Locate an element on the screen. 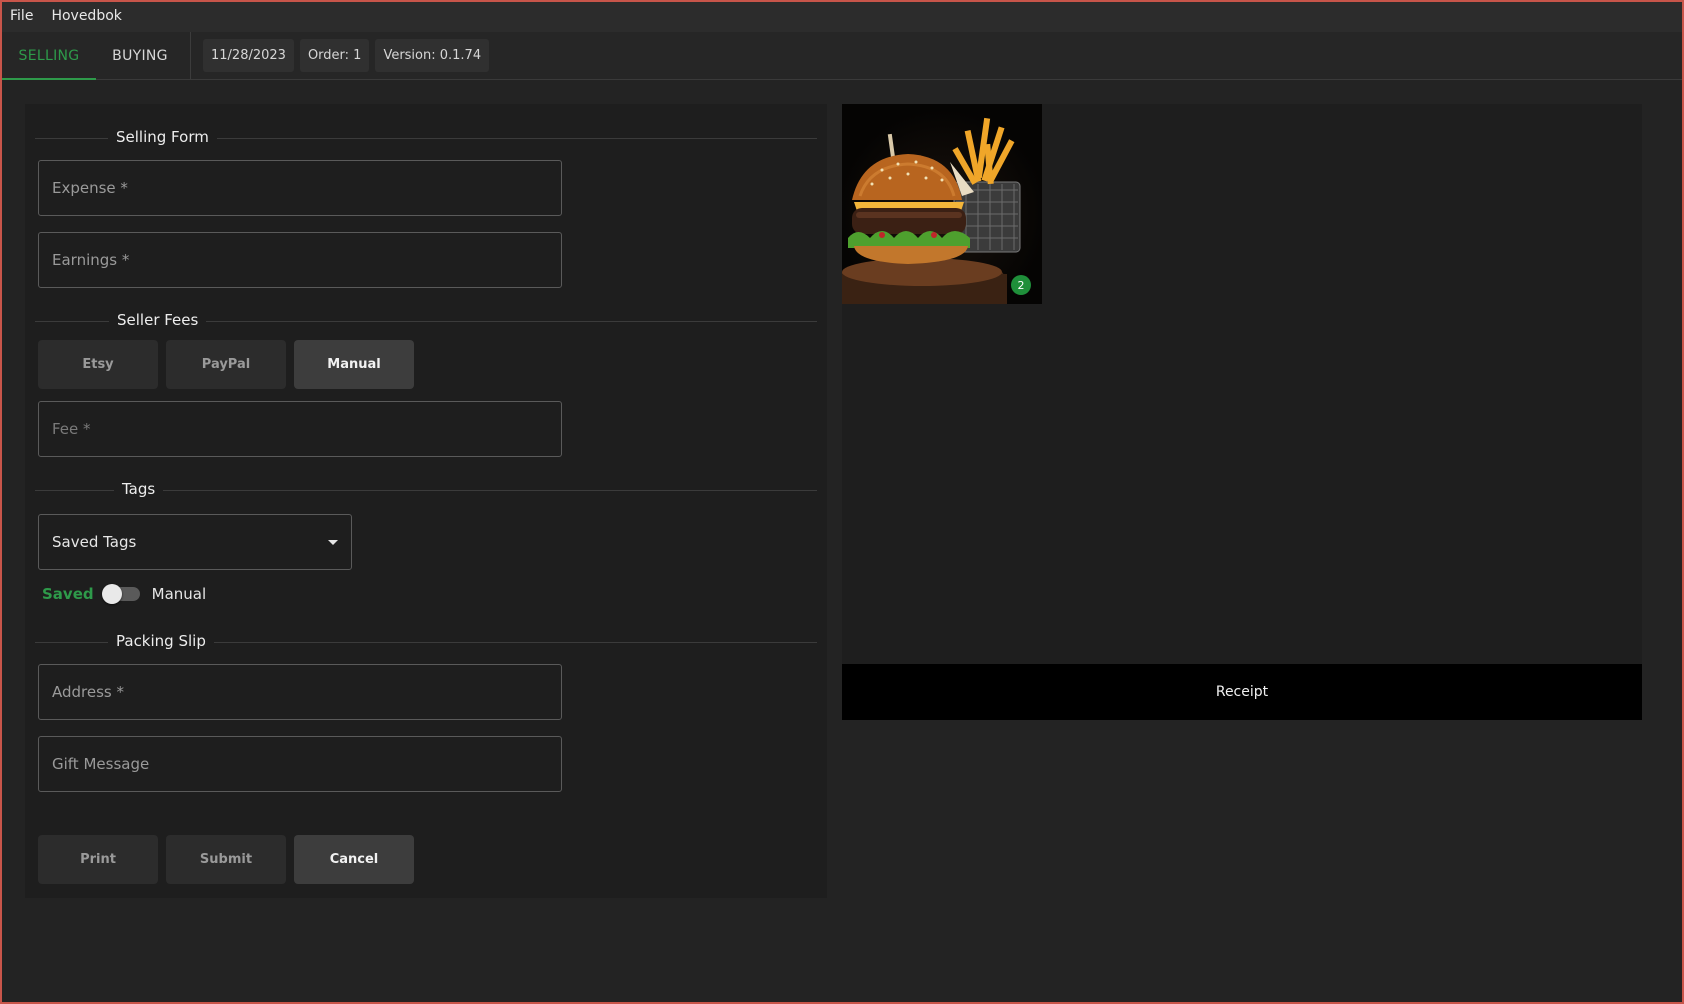 The width and height of the screenshot is (1684, 1004). submit-button: Submit is located at coordinates (226, 859).